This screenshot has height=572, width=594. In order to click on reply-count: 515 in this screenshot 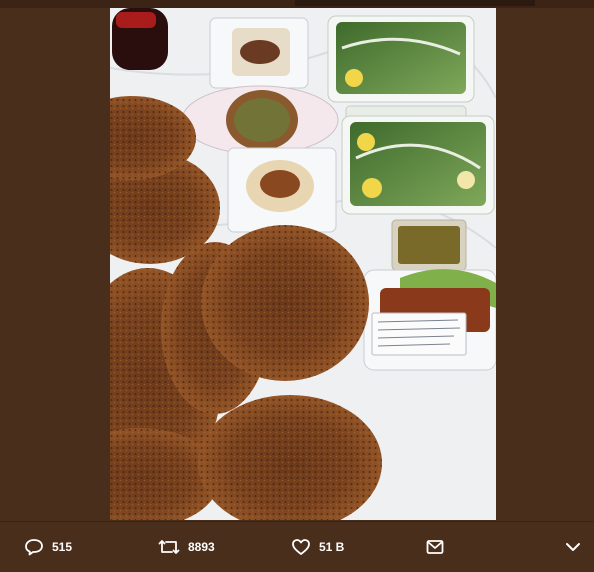, I will do `click(62, 547)`.